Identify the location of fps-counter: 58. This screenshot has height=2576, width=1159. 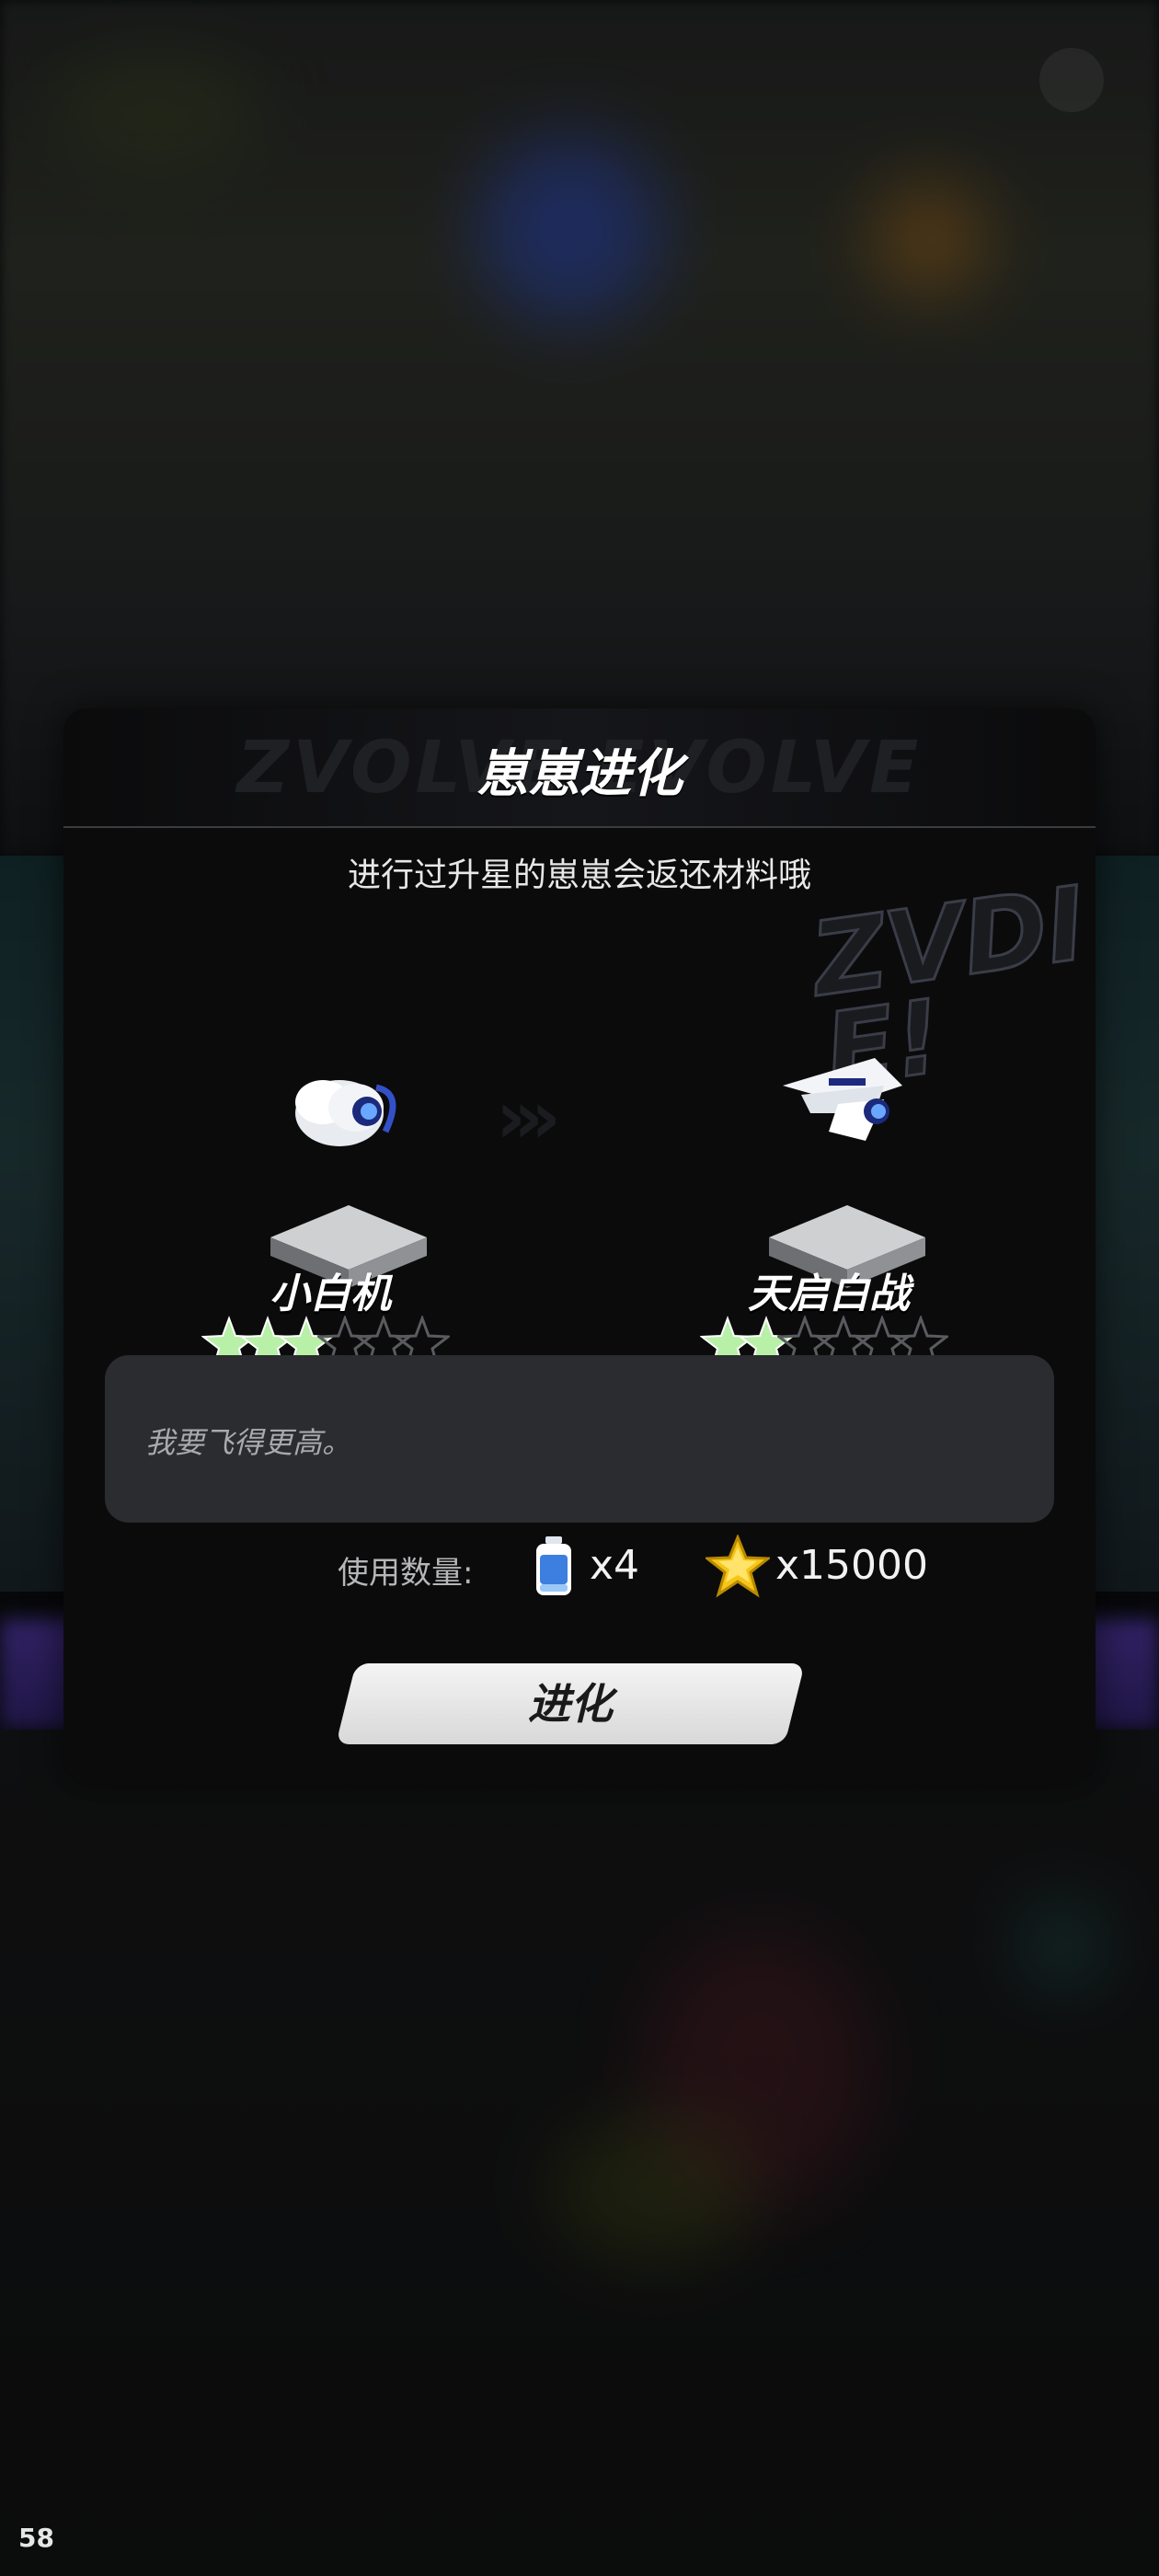
(36, 2538).